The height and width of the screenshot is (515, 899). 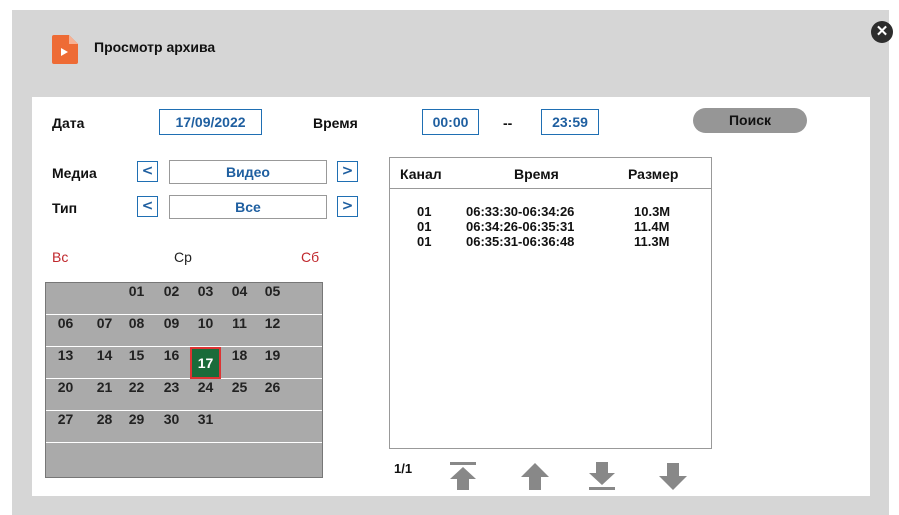 I want to click on calendar-day: 03, so click(x=205, y=299).